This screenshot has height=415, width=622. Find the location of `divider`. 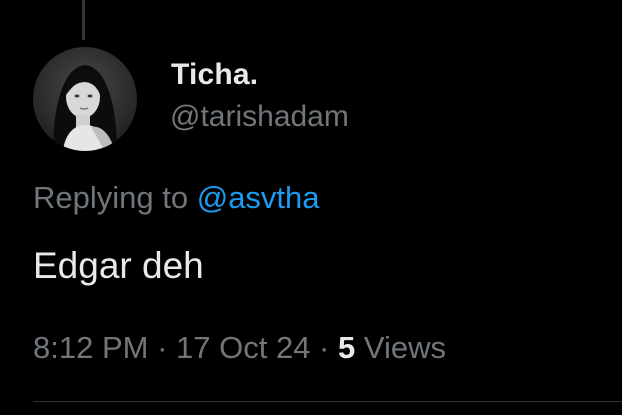

divider is located at coordinates (327, 401).